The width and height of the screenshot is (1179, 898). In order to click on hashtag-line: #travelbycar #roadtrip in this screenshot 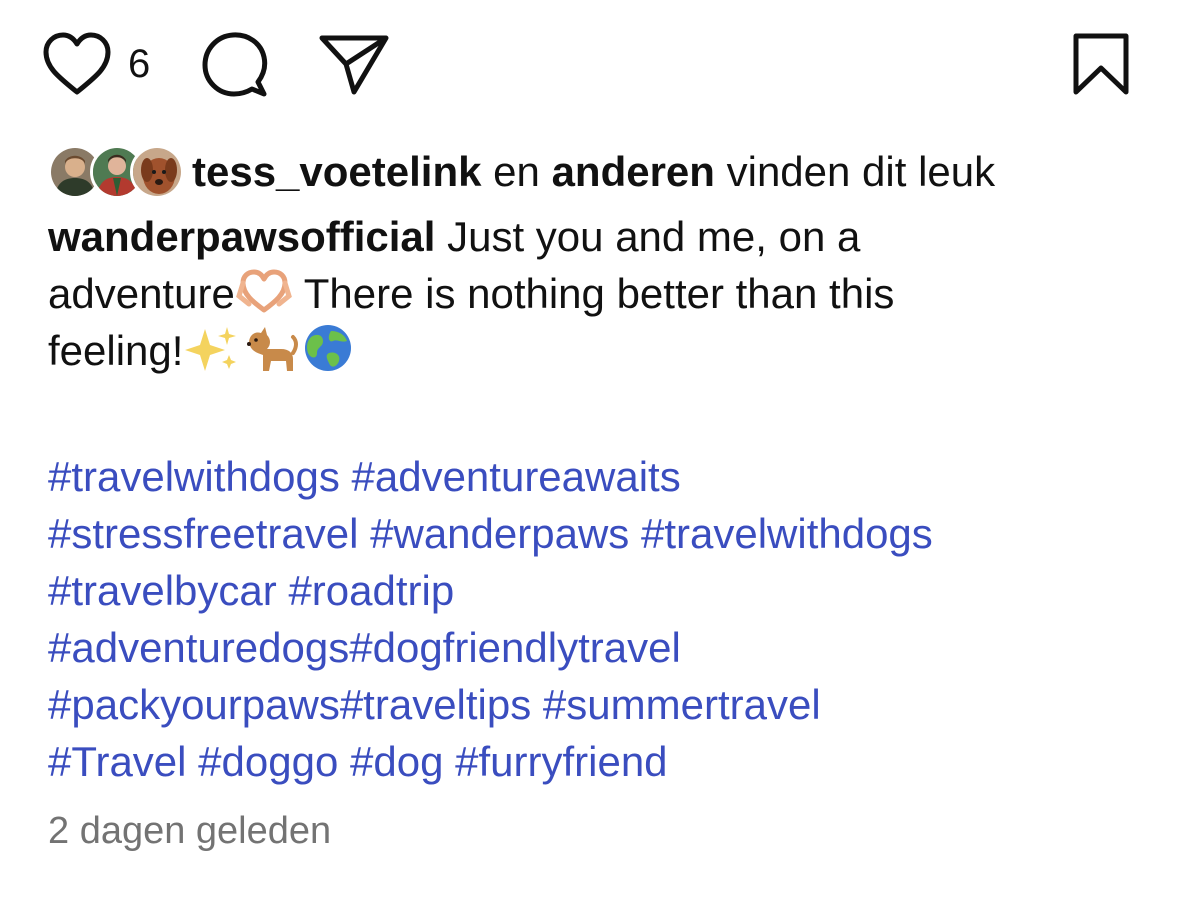, I will do `click(603, 590)`.